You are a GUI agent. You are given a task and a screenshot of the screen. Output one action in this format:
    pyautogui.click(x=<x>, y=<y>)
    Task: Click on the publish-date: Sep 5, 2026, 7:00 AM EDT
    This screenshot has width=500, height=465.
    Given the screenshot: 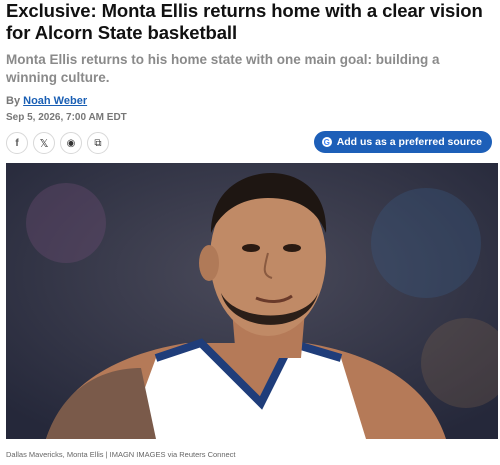 What is the action you would take?
    pyautogui.click(x=66, y=117)
    